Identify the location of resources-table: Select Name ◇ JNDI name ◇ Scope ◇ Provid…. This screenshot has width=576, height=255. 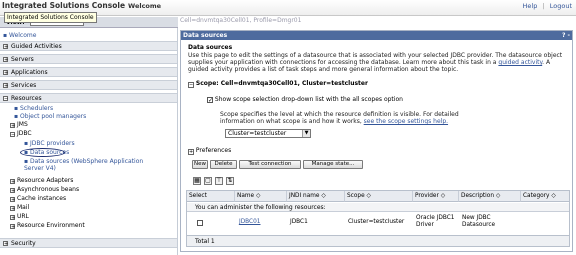
(378, 218).